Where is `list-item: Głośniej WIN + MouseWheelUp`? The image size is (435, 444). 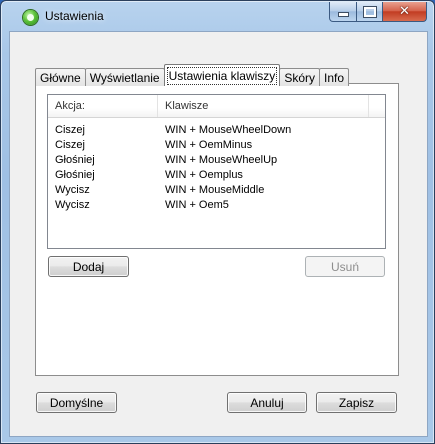 list-item: Głośniej WIN + MouseWheelUp is located at coordinates (216, 159).